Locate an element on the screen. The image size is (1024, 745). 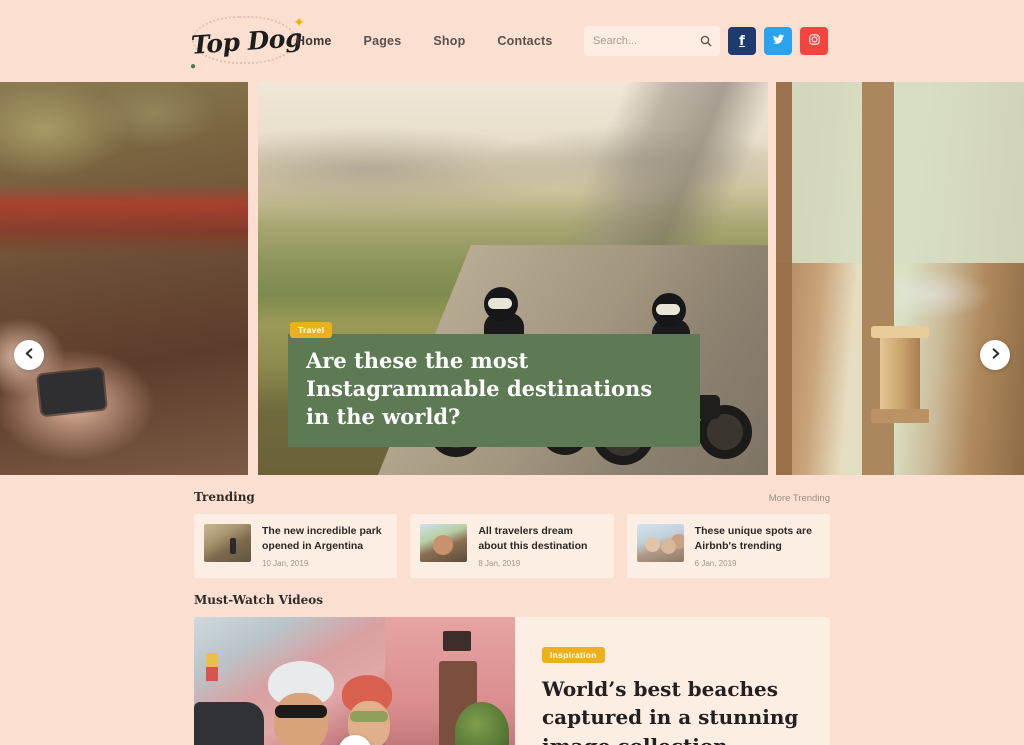
balustrade-shape is located at coordinates (900, 374).